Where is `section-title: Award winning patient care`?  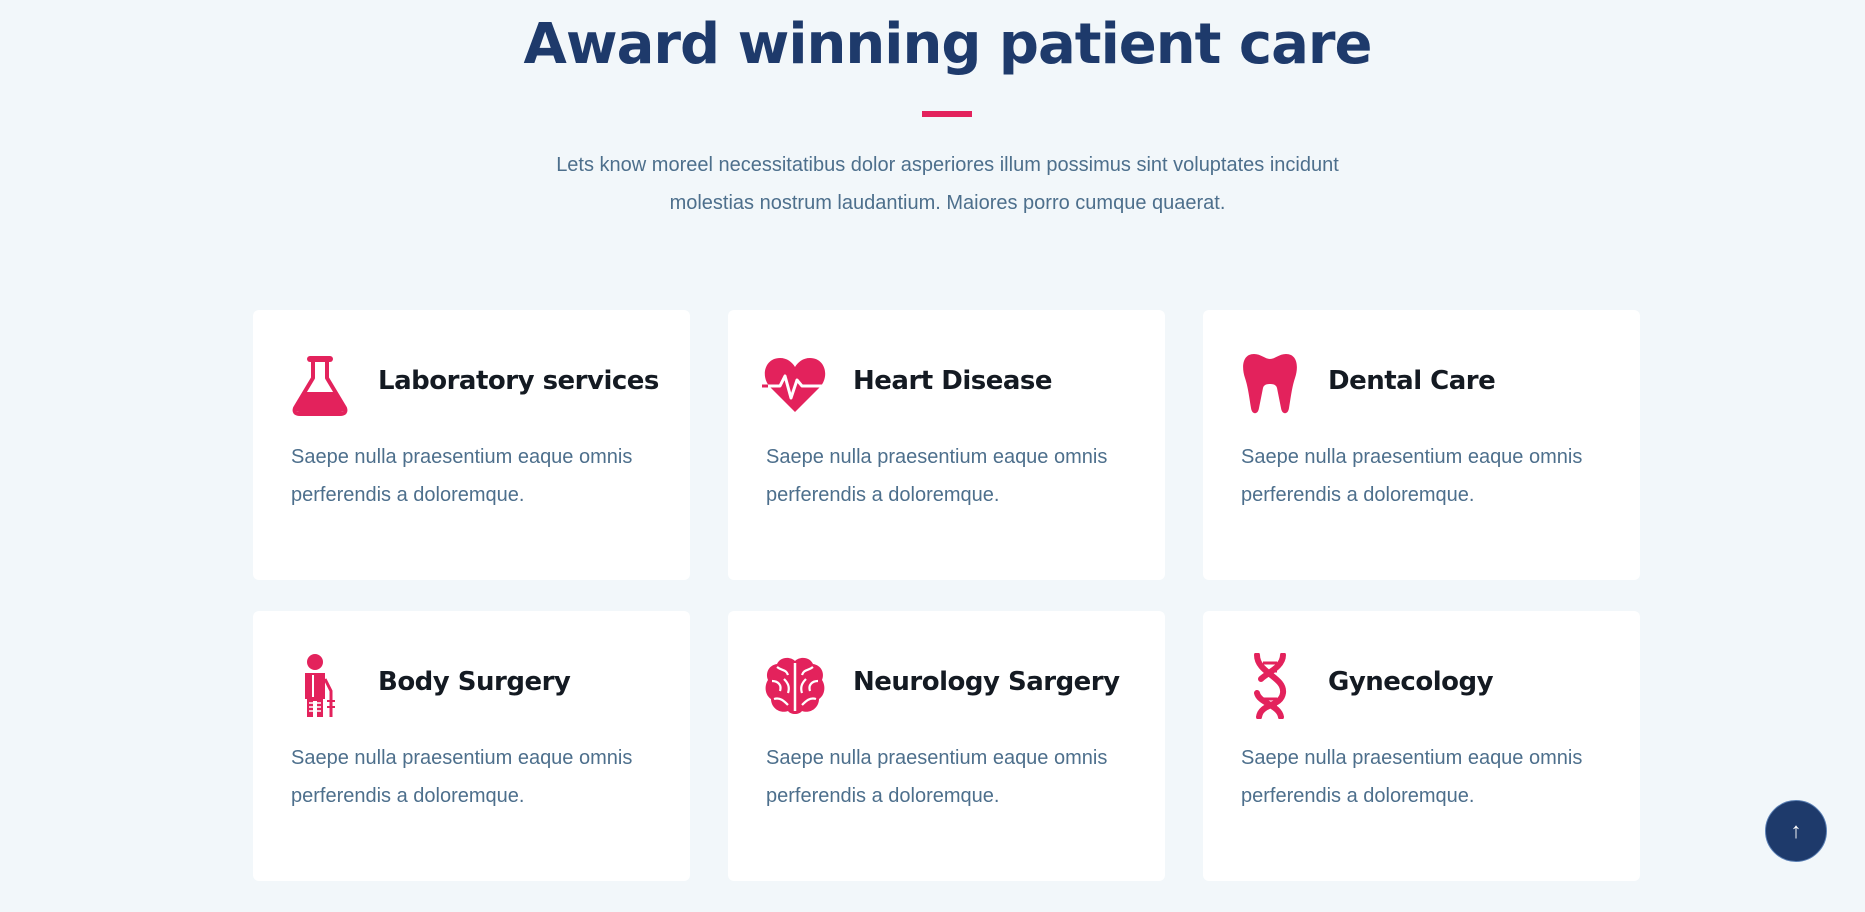 section-title: Award winning patient care is located at coordinates (948, 44).